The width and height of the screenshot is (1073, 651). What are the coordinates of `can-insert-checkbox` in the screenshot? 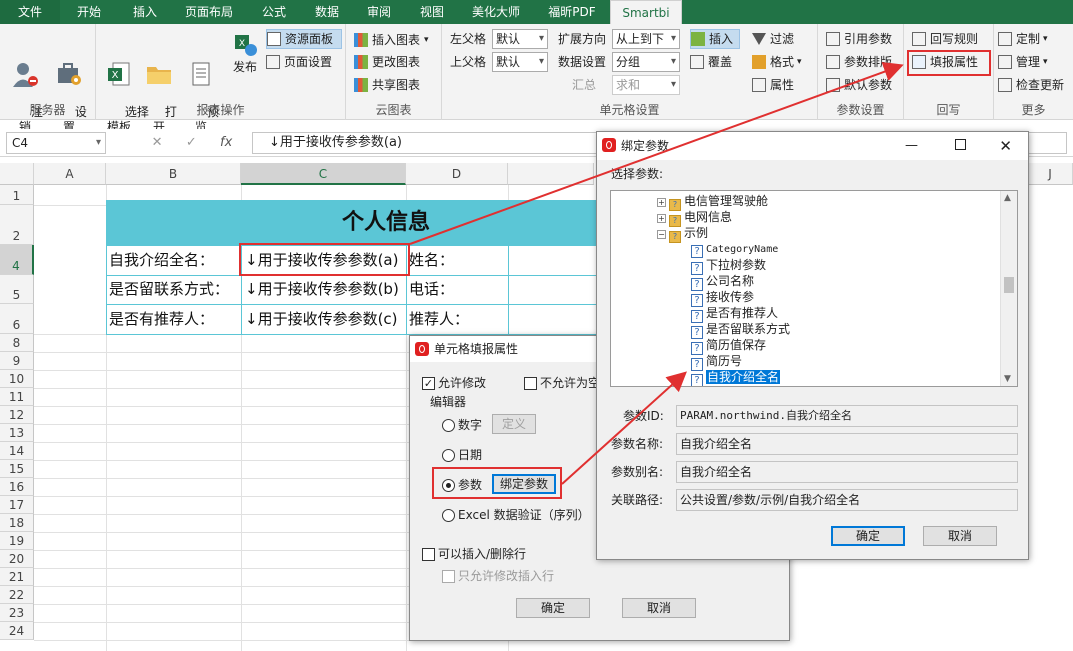 It's located at (428, 554).